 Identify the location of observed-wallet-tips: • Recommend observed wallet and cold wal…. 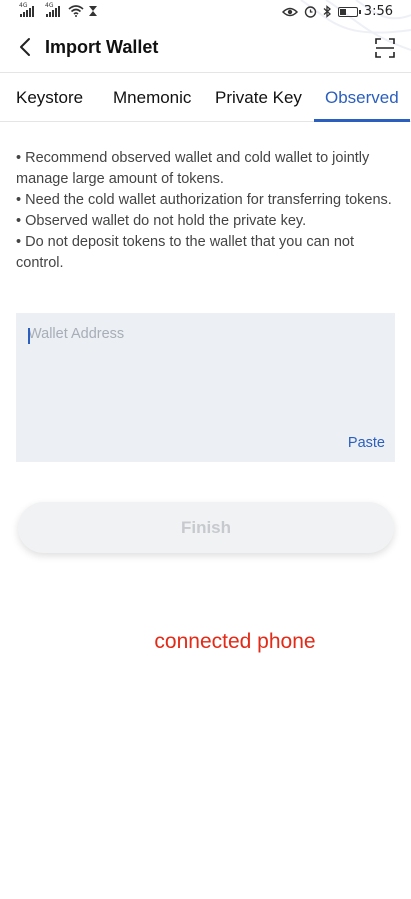
(206, 211).